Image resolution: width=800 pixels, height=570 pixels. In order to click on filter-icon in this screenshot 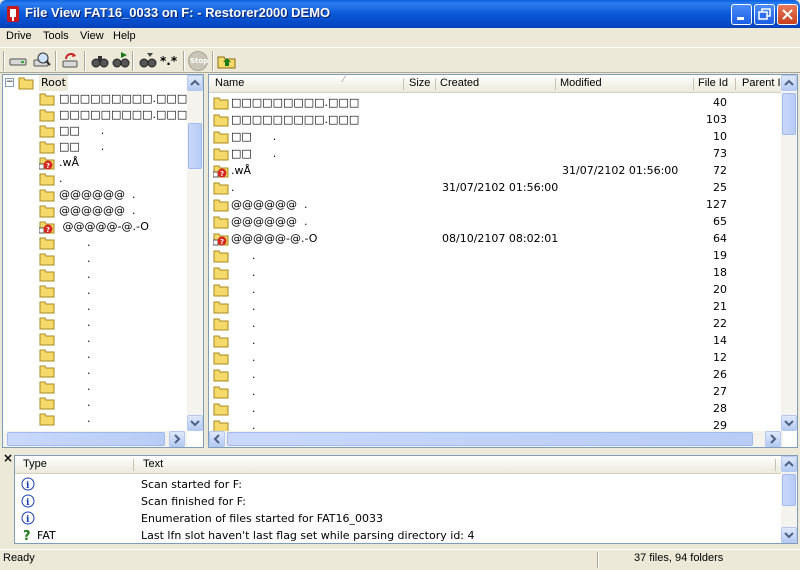, I will do `click(148, 61)`.